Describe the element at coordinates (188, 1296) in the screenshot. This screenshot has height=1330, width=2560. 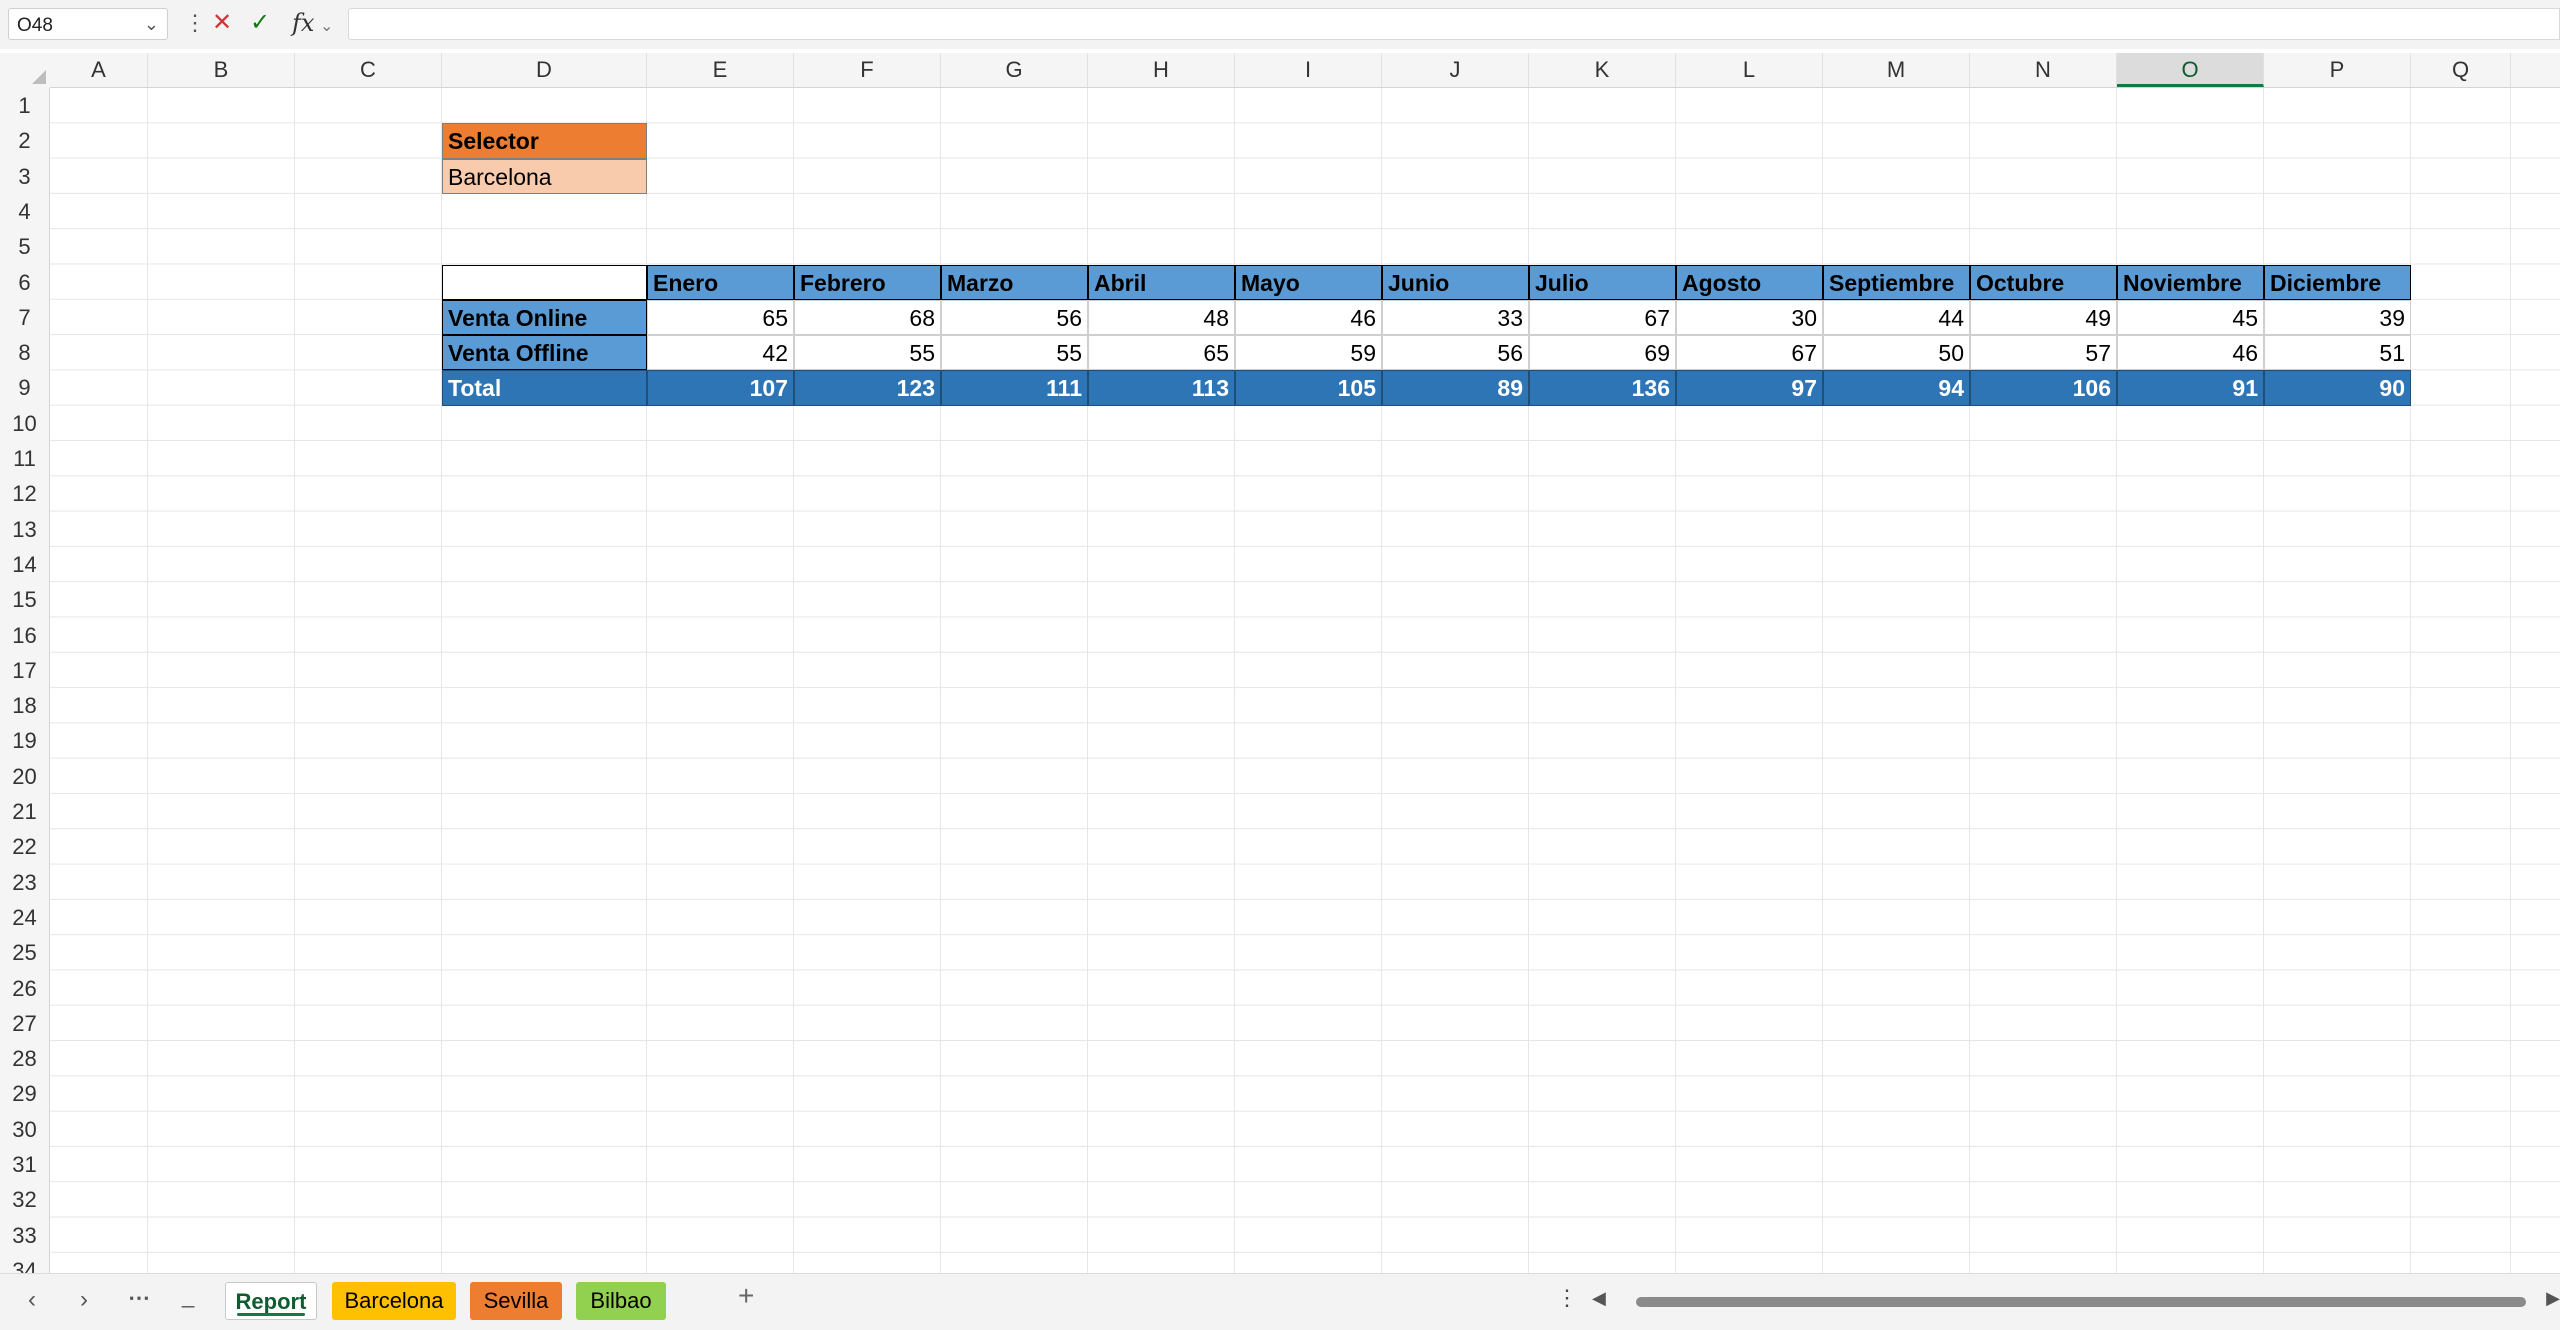
I see `minimize-icon: _` at that location.